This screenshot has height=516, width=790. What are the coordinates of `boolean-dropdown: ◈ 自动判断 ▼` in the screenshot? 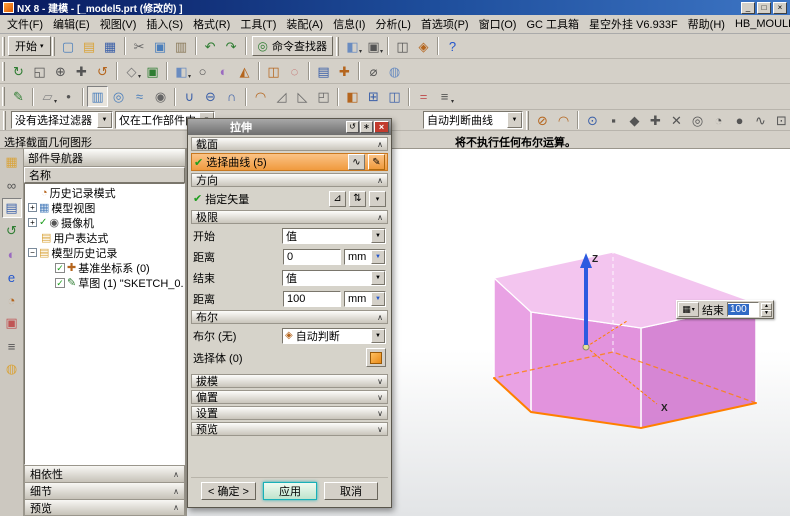 It's located at (334, 335).